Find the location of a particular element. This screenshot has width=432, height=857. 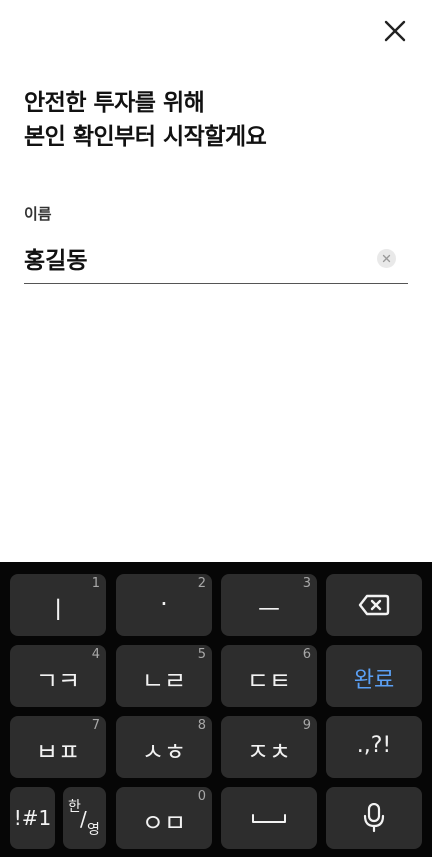

key-label: ㅂㅍ is located at coordinates (58, 752).